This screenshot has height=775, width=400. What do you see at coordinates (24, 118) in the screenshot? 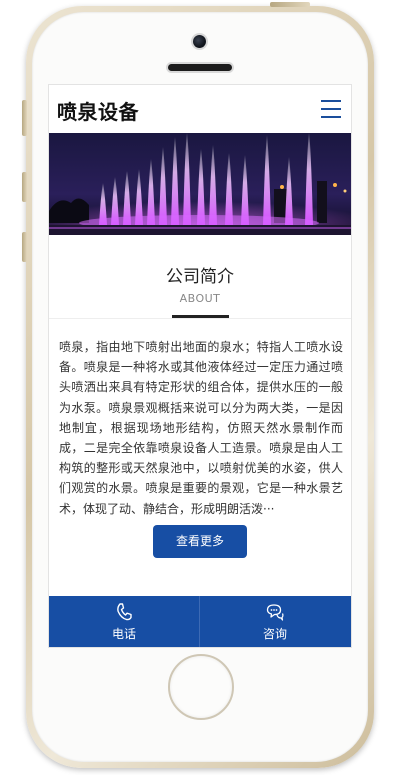
I see `mute-switch` at bounding box center [24, 118].